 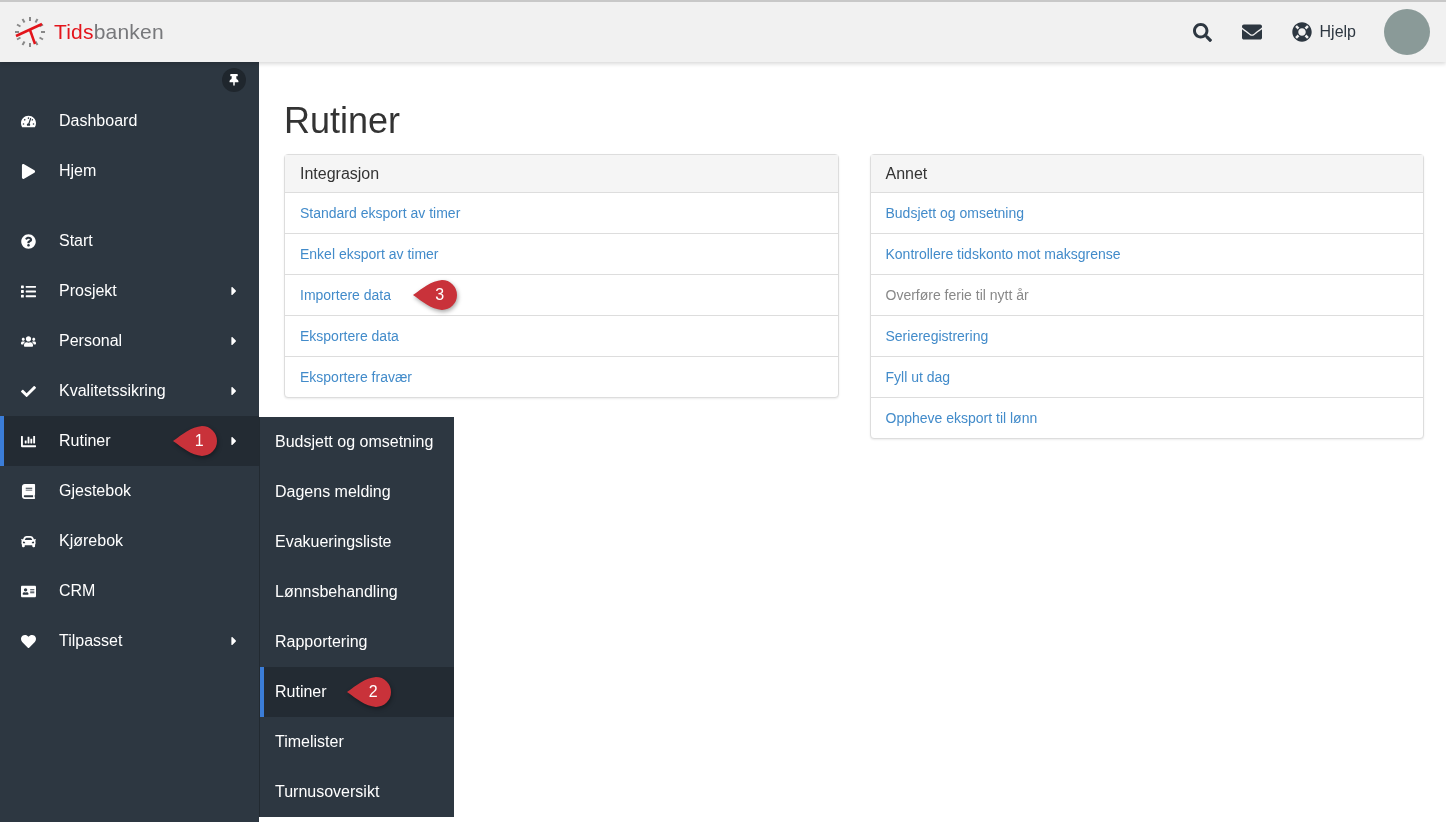 What do you see at coordinates (28, 241) in the screenshot?
I see `question-icon` at bounding box center [28, 241].